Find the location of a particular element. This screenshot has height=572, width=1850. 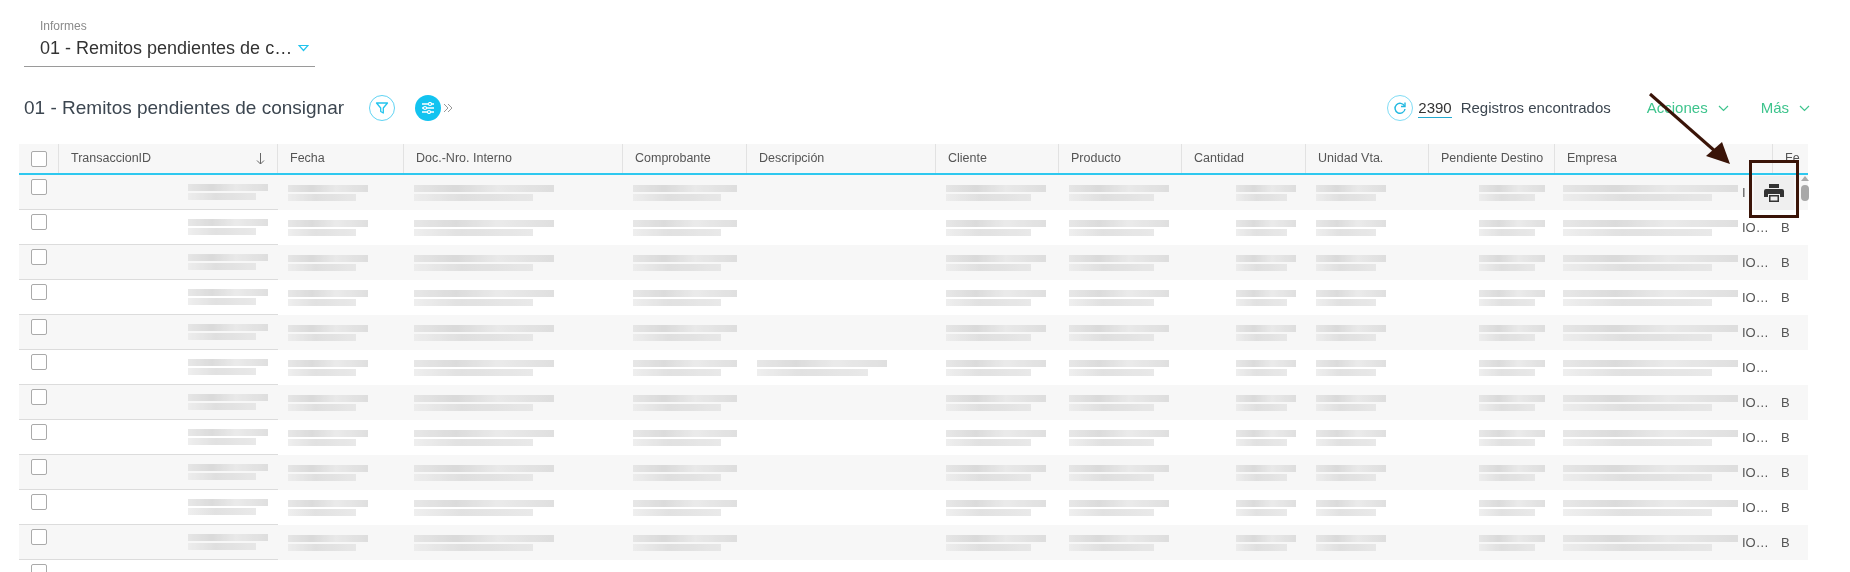

record-count-link: 2390 is located at coordinates (1435, 108).